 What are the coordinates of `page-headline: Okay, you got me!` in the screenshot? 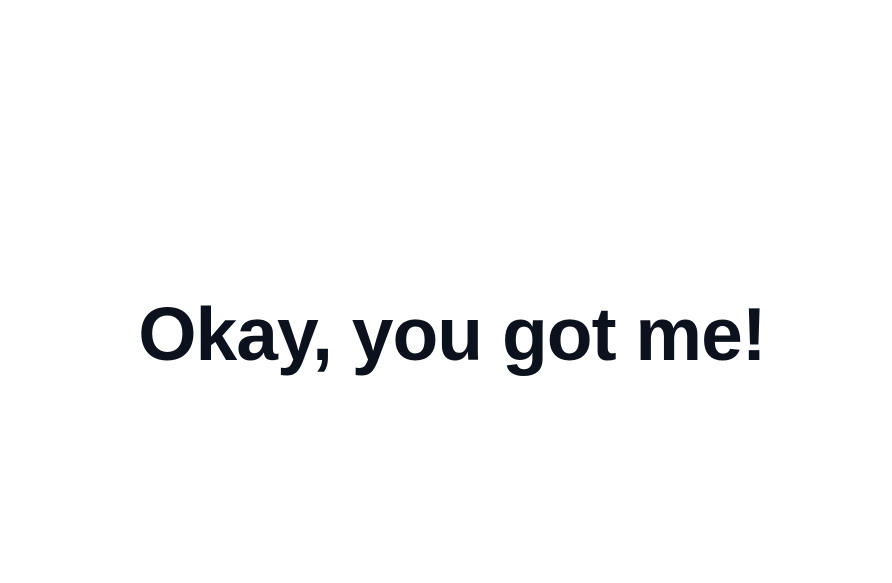 It's located at (452, 334).